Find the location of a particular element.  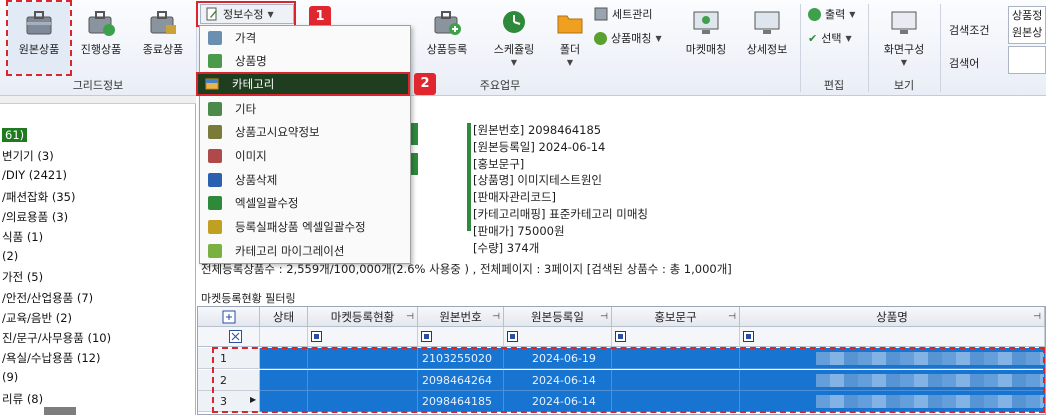

column-header: 상태 is located at coordinates (284, 317).